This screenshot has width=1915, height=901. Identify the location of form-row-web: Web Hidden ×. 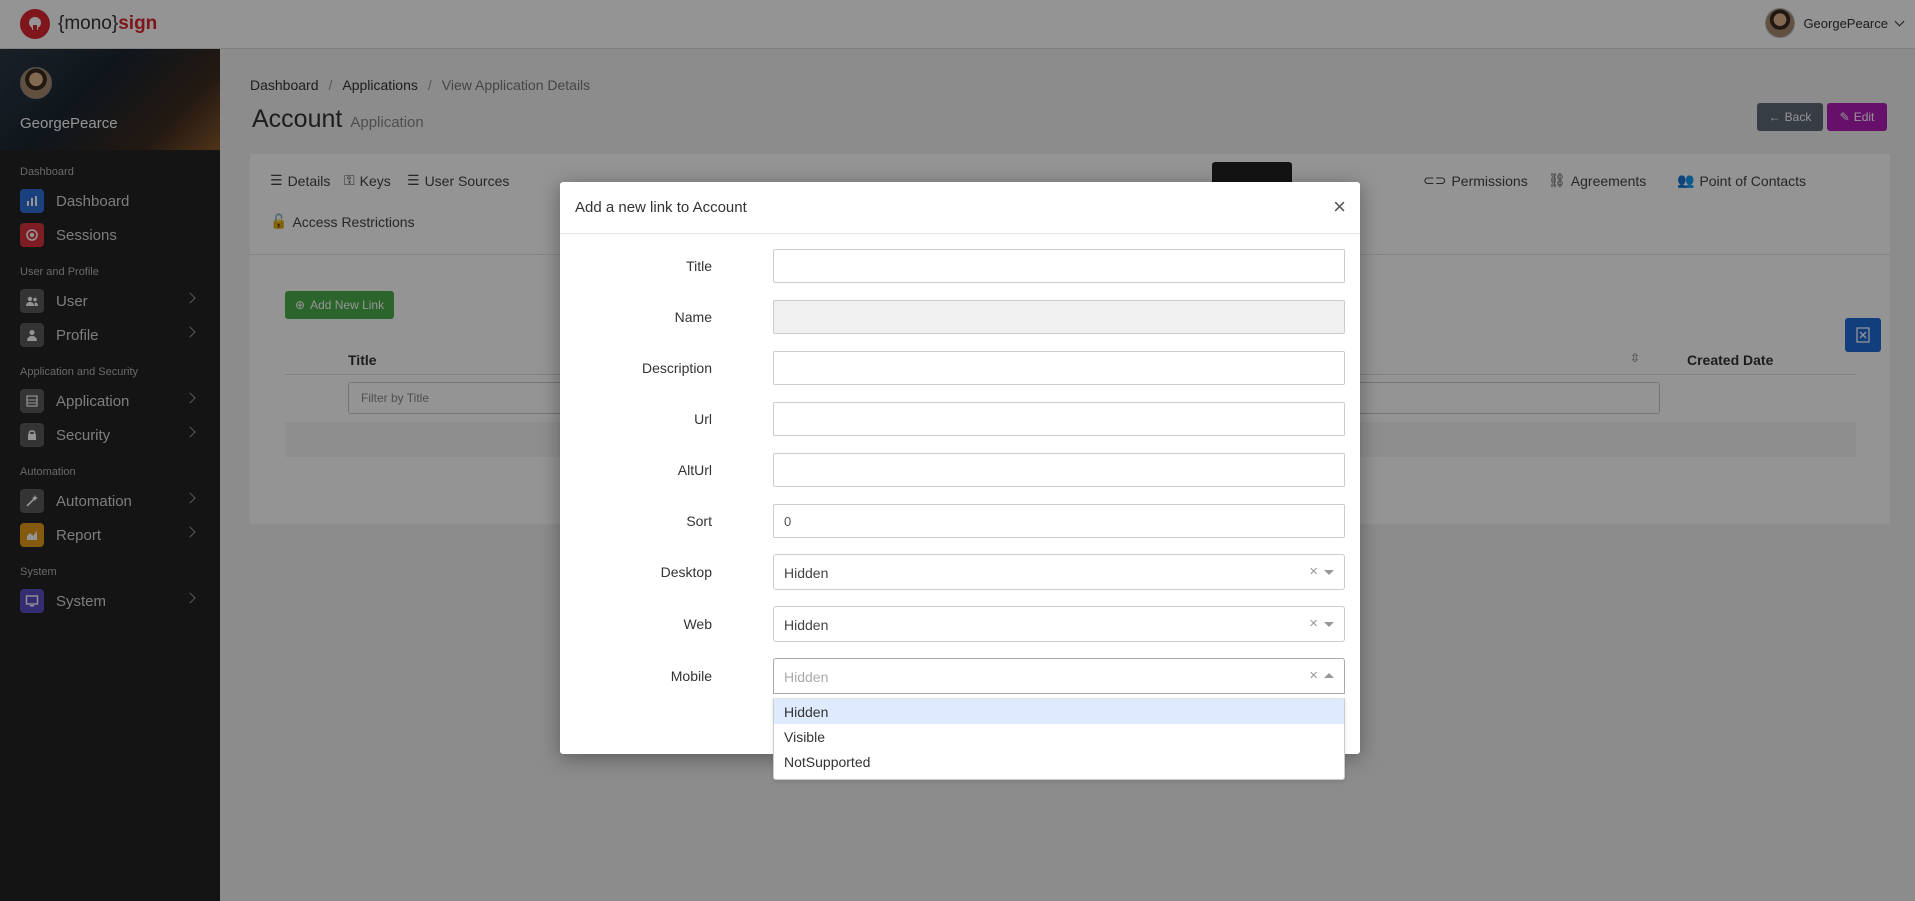
(960, 624).